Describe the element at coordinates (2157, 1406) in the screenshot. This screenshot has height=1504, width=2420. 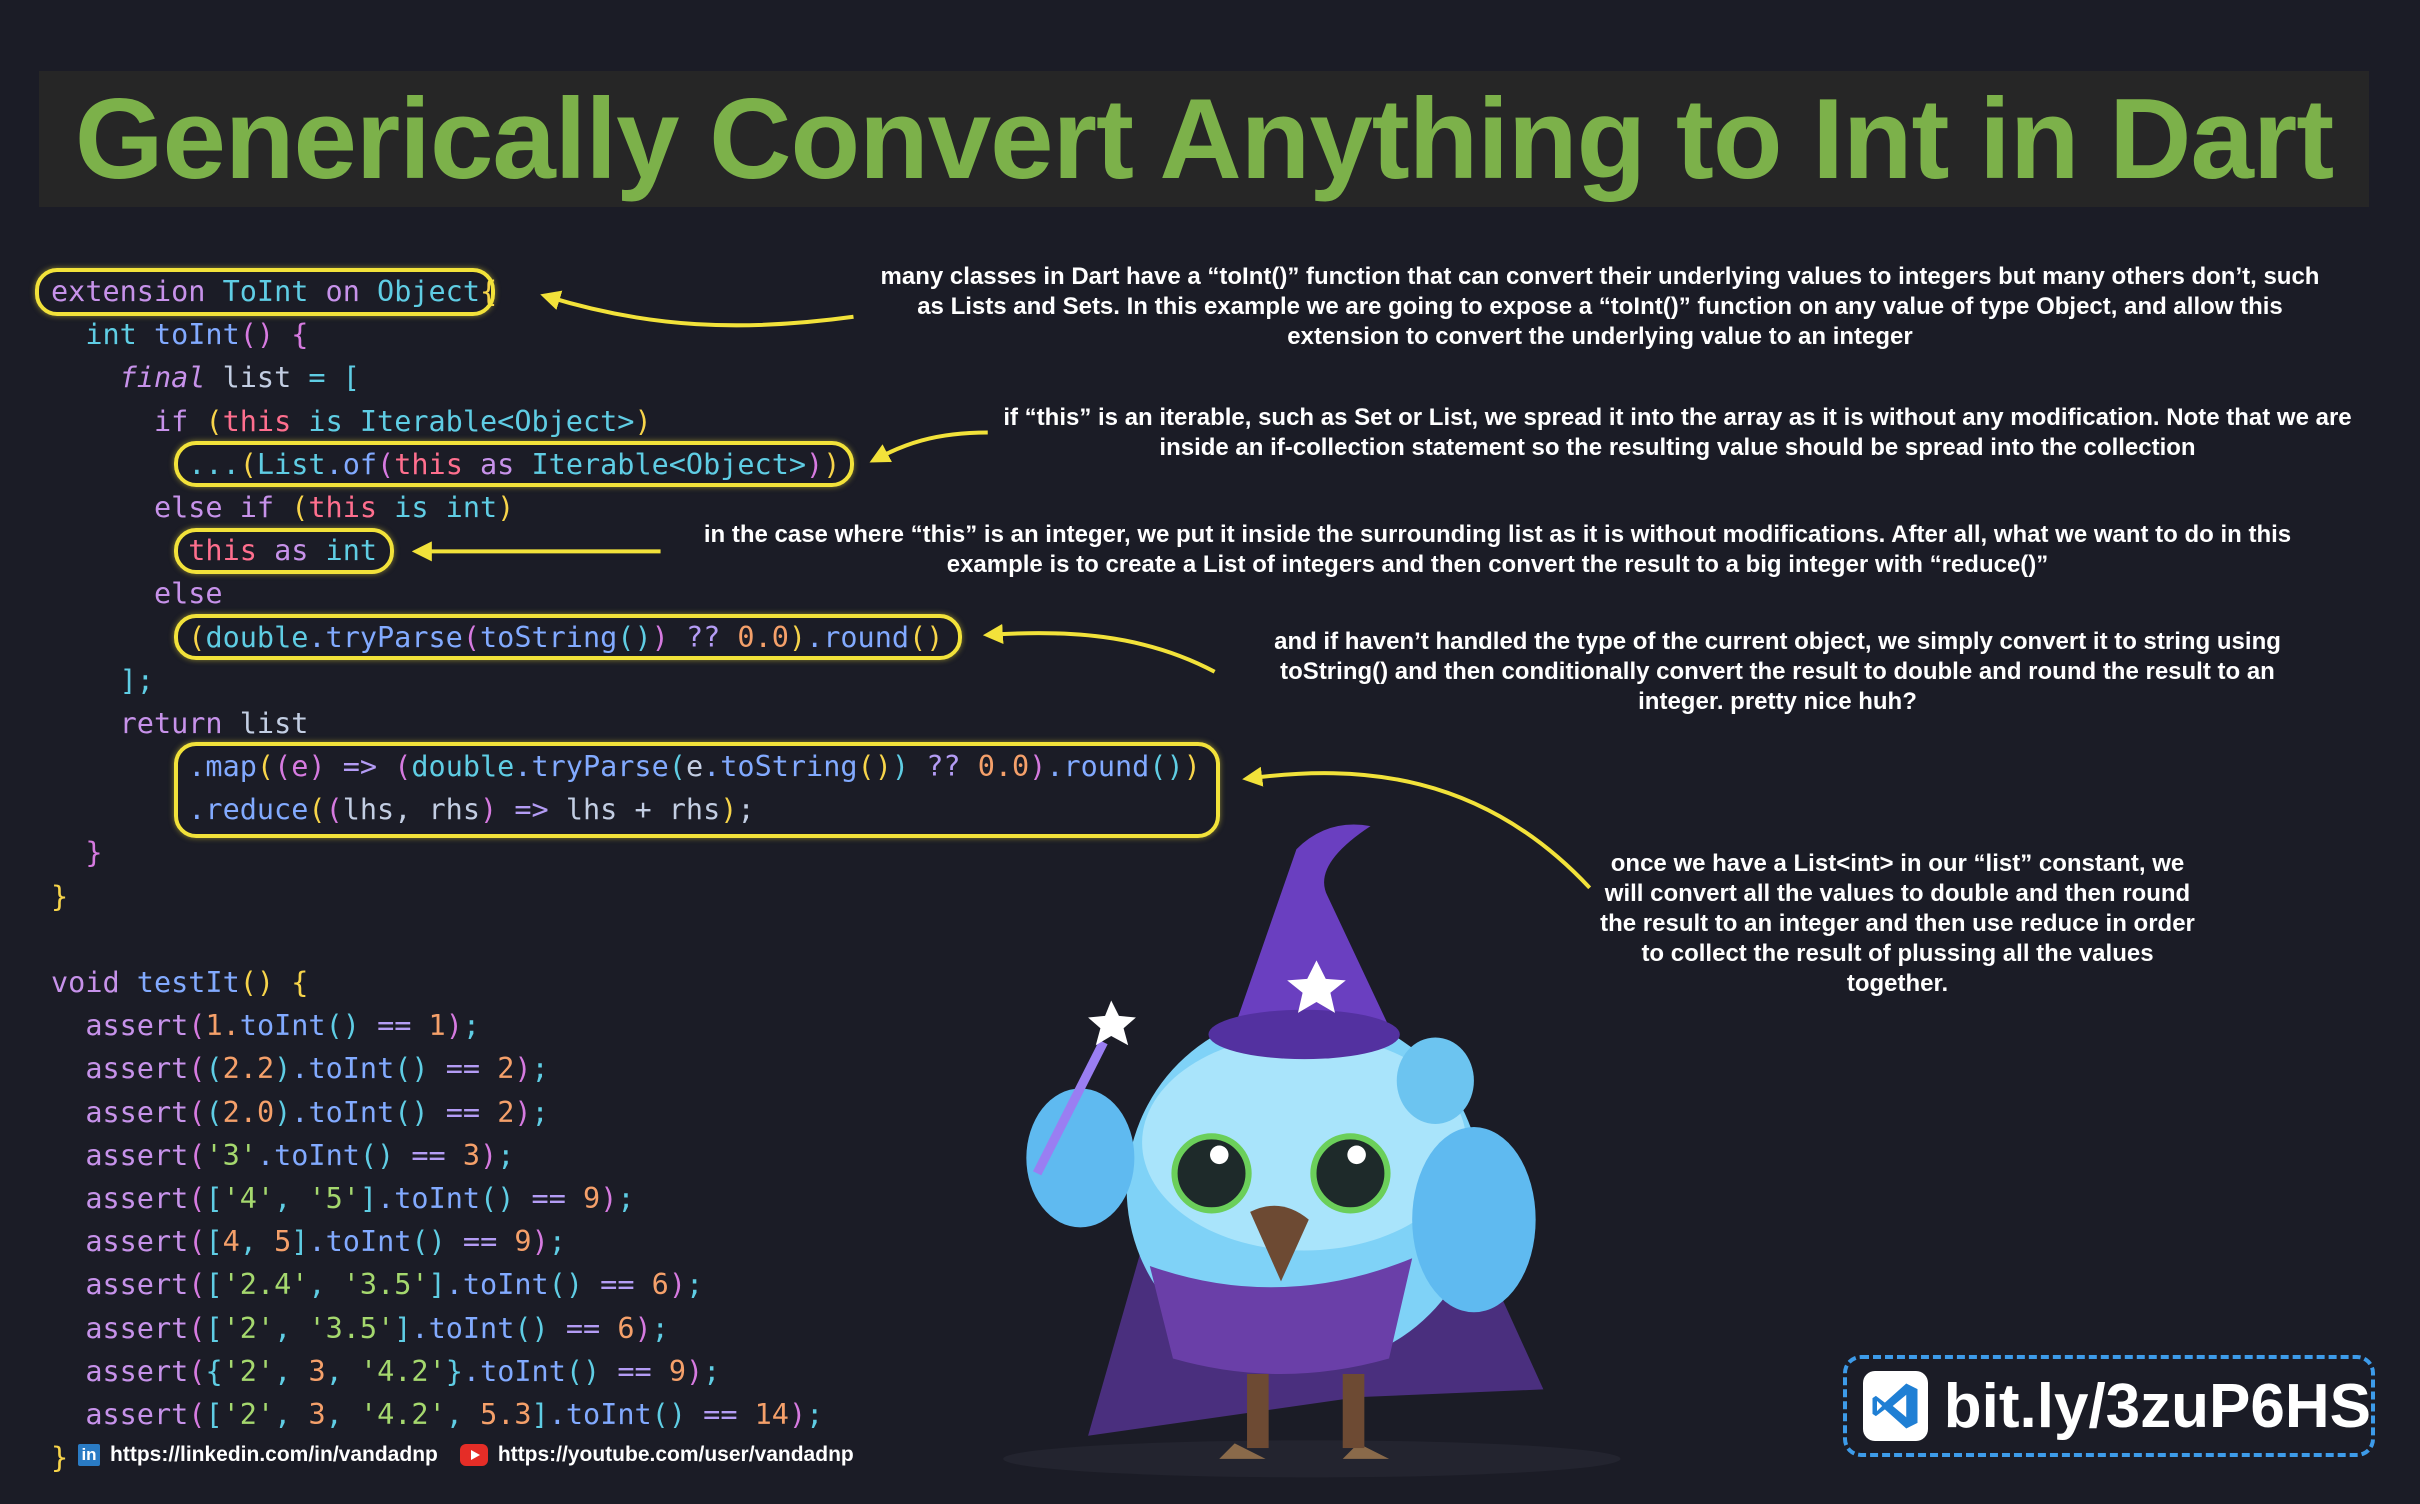
I see `short-link-text: bit.ly/3zuP6HS` at that location.